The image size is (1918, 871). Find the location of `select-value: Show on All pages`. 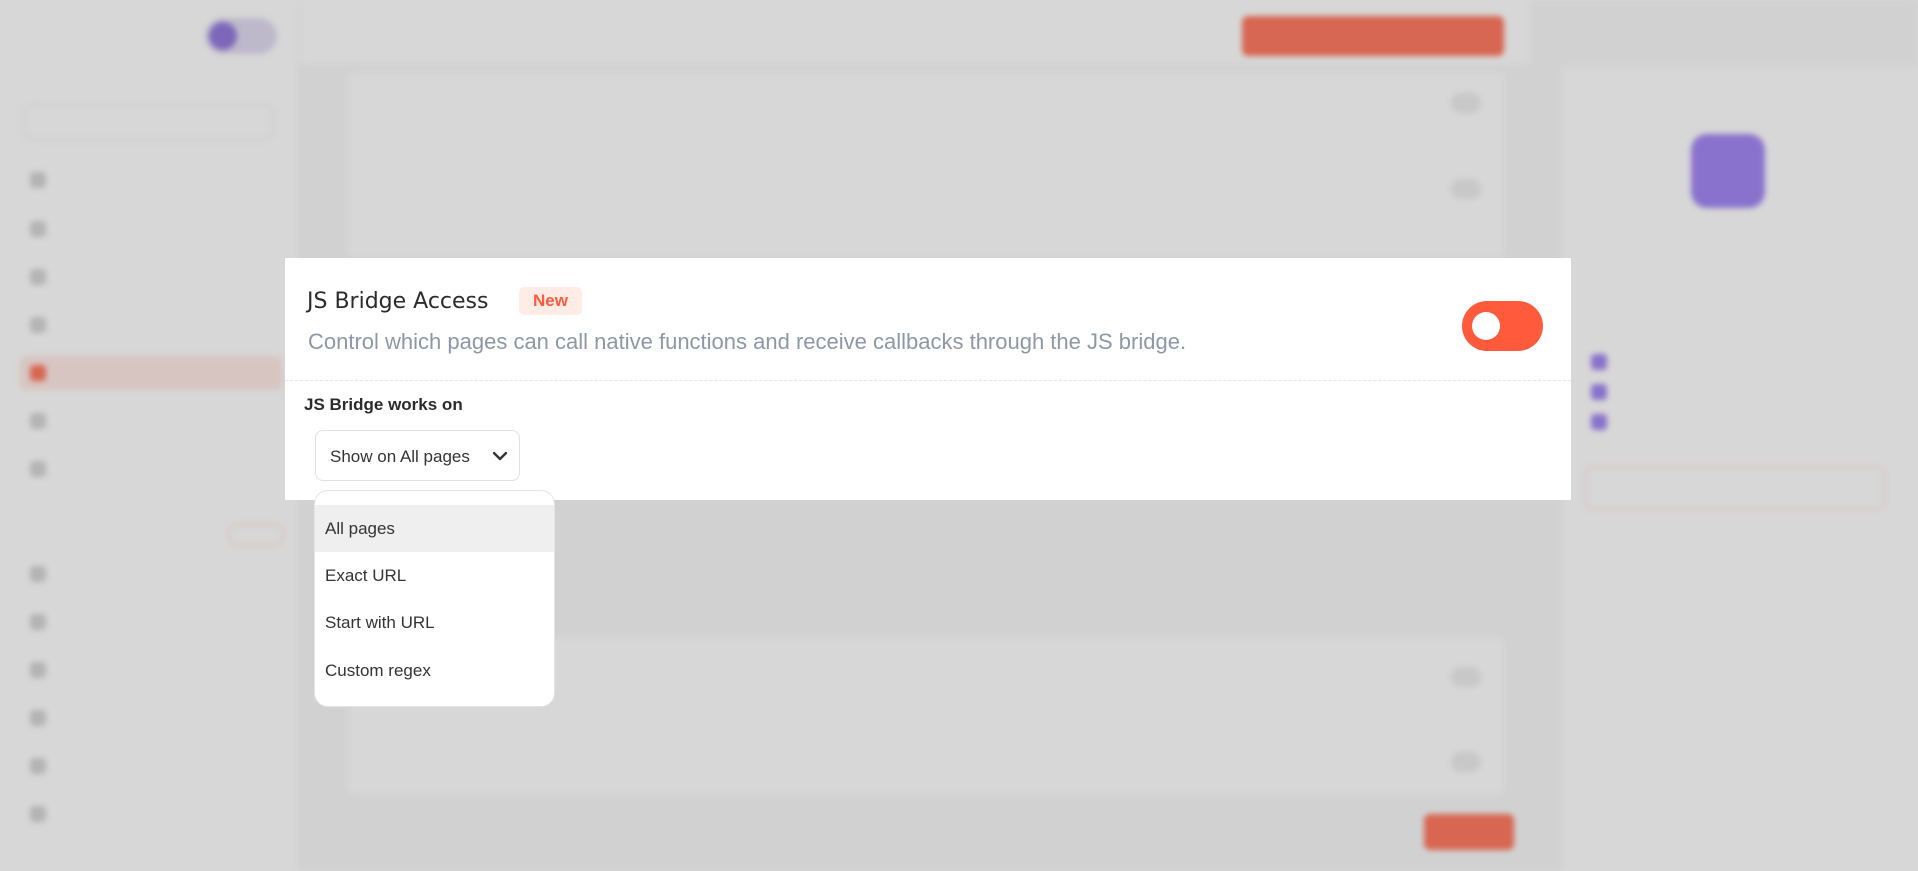

select-value: Show on All pages is located at coordinates (400, 456).